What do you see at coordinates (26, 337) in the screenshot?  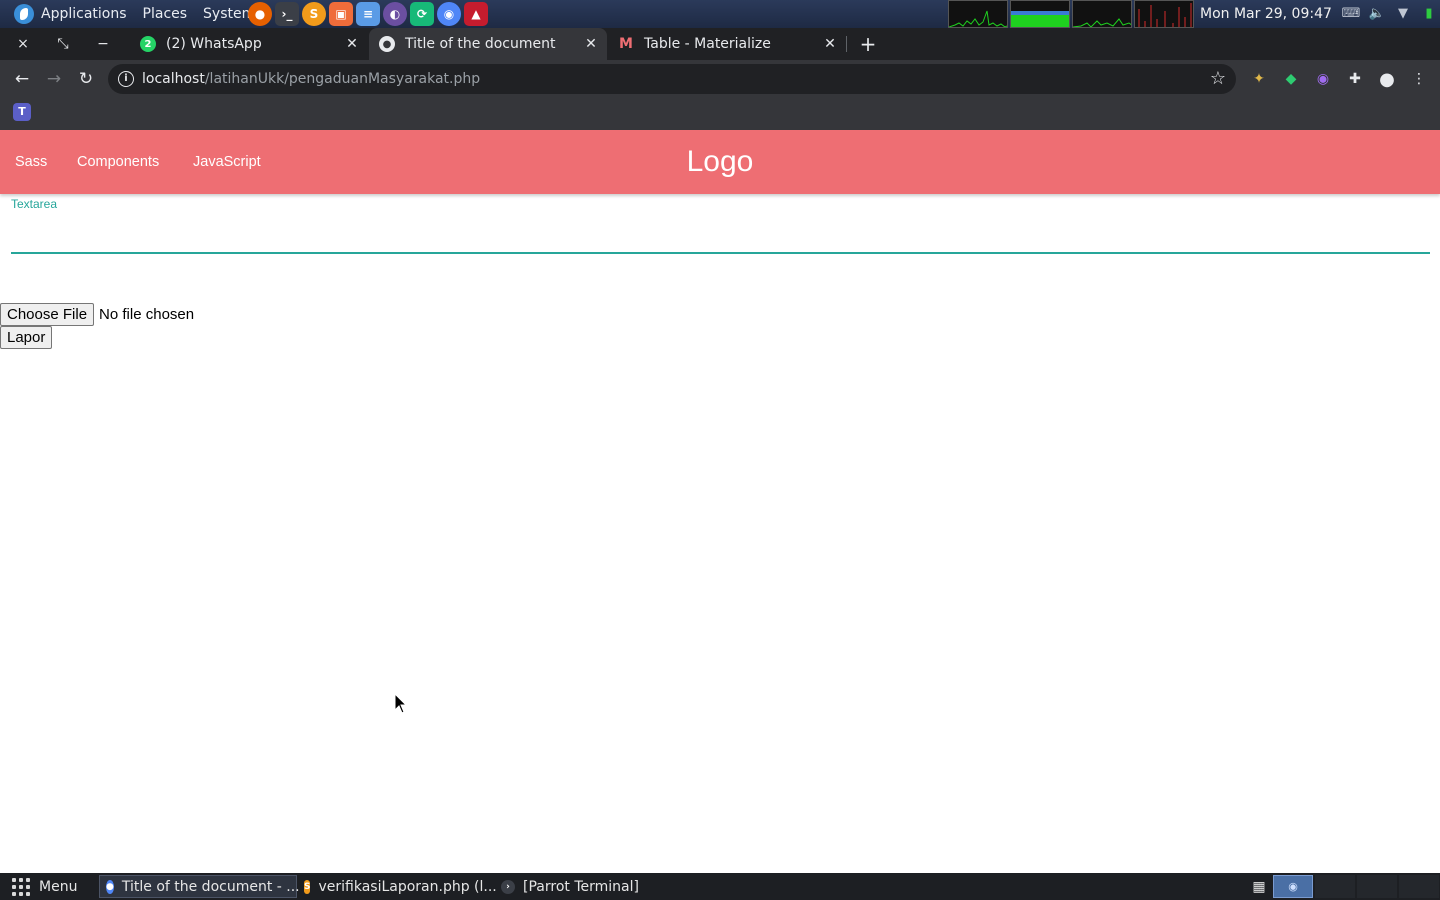 I see `lapor-submit-button: Lapor` at bounding box center [26, 337].